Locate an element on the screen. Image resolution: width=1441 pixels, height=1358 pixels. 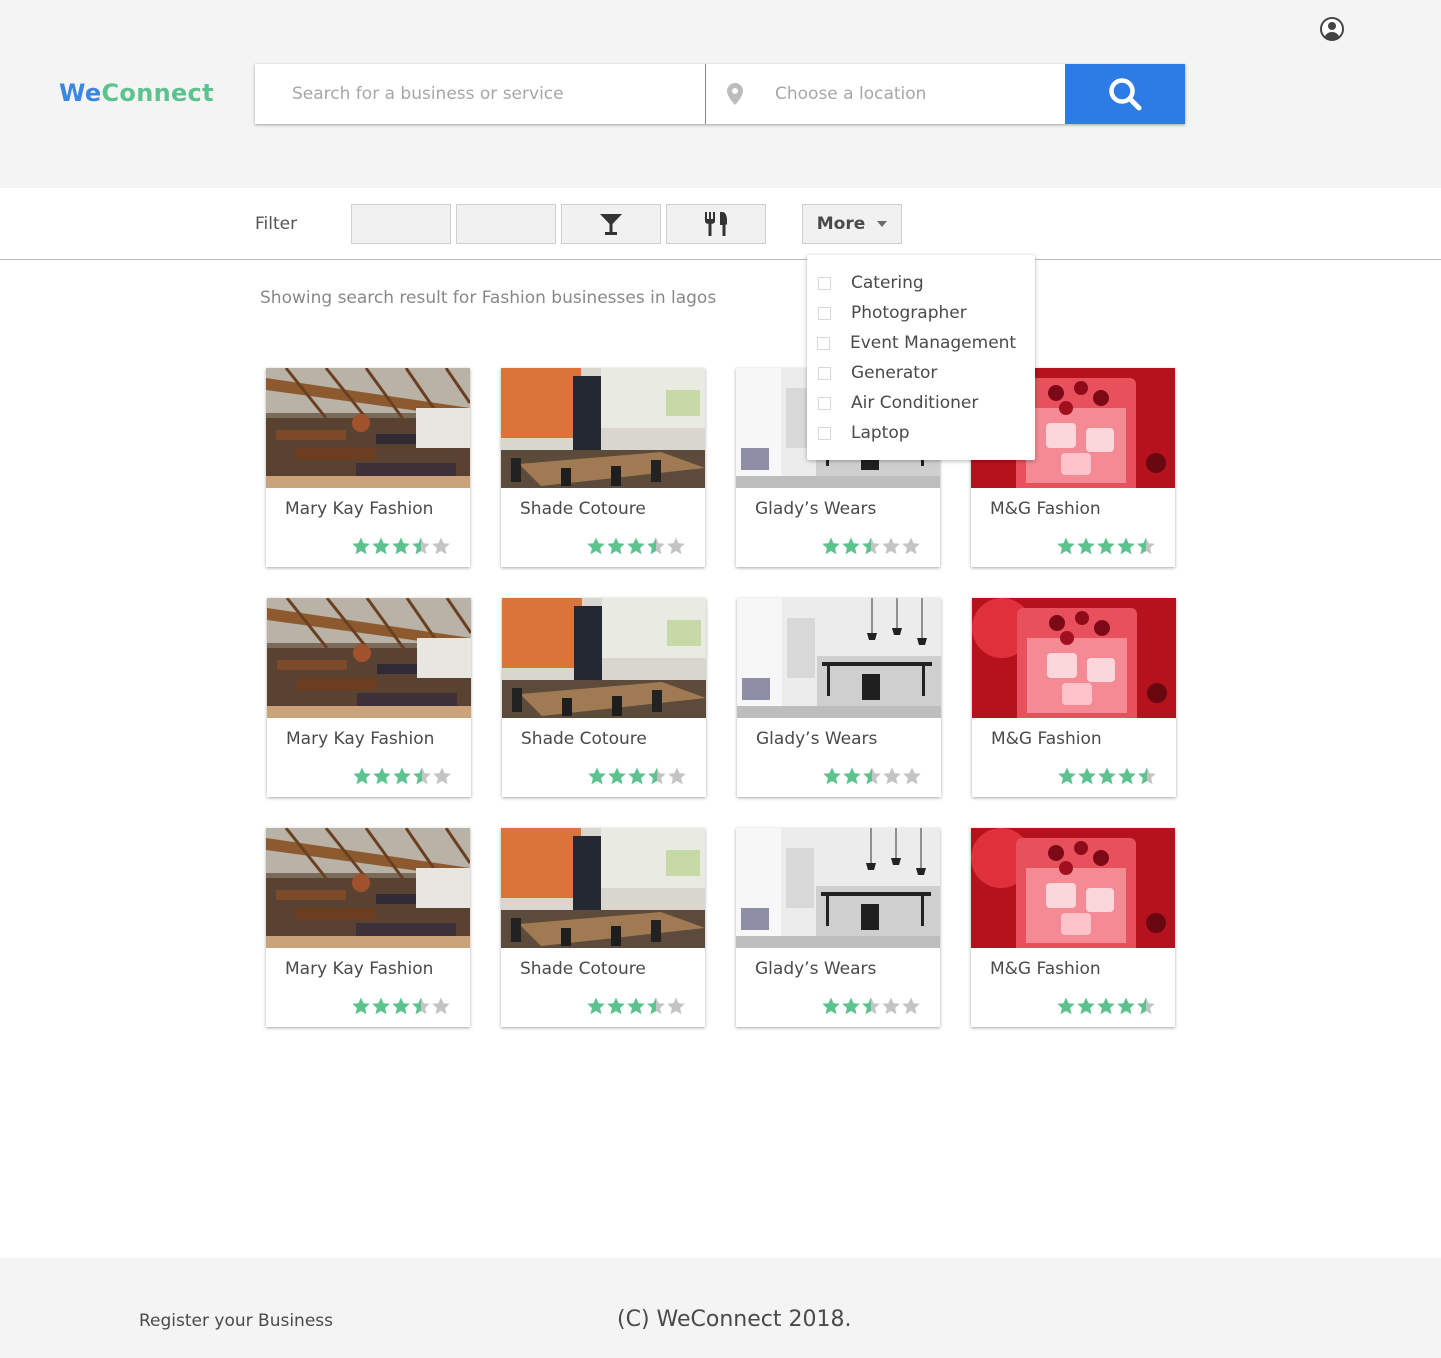
filter-option-label: Event Management is located at coordinates (933, 343).